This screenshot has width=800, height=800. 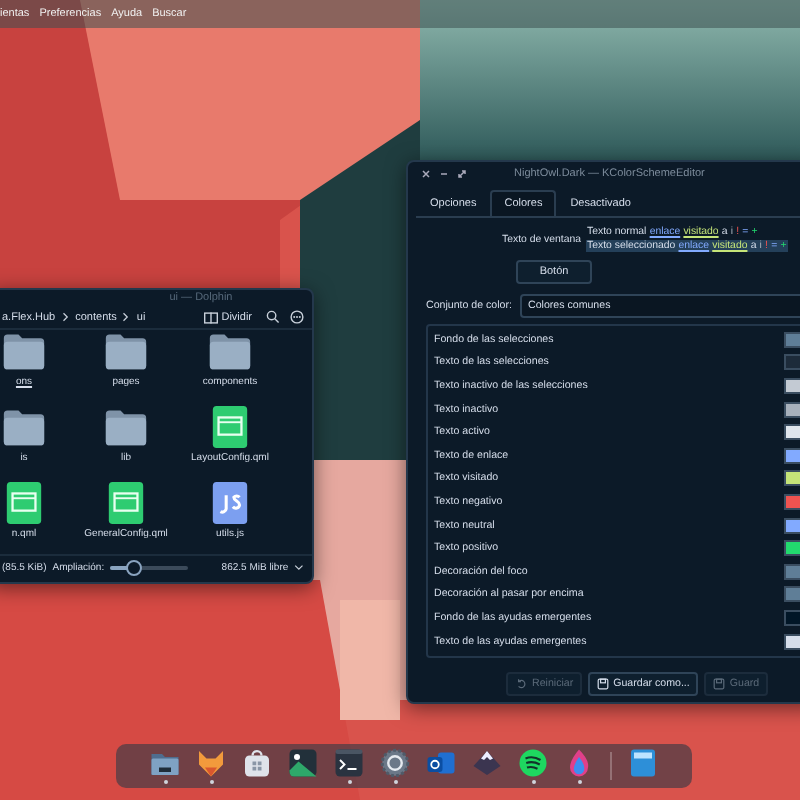 What do you see at coordinates (521, 684) in the screenshot?
I see `undo-icon` at bounding box center [521, 684].